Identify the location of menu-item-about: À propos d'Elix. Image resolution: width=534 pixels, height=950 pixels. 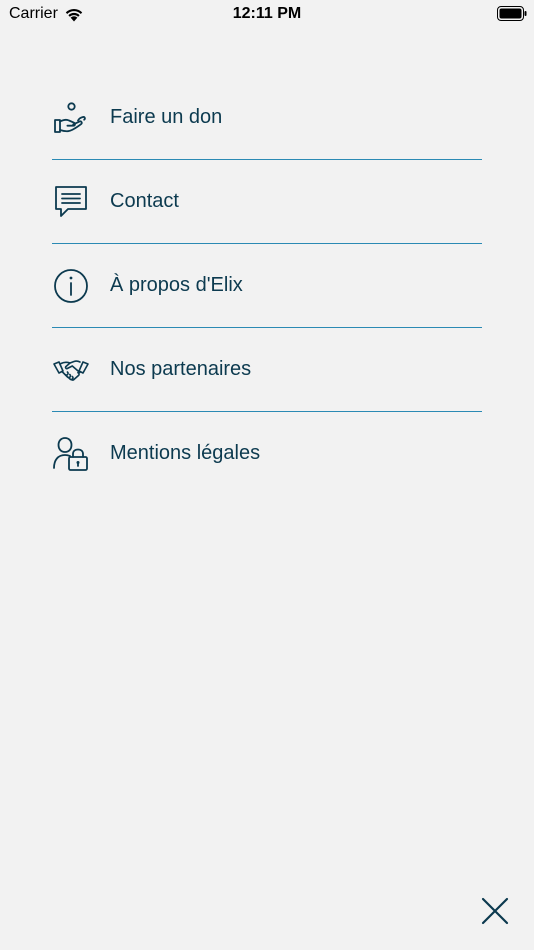
(267, 286).